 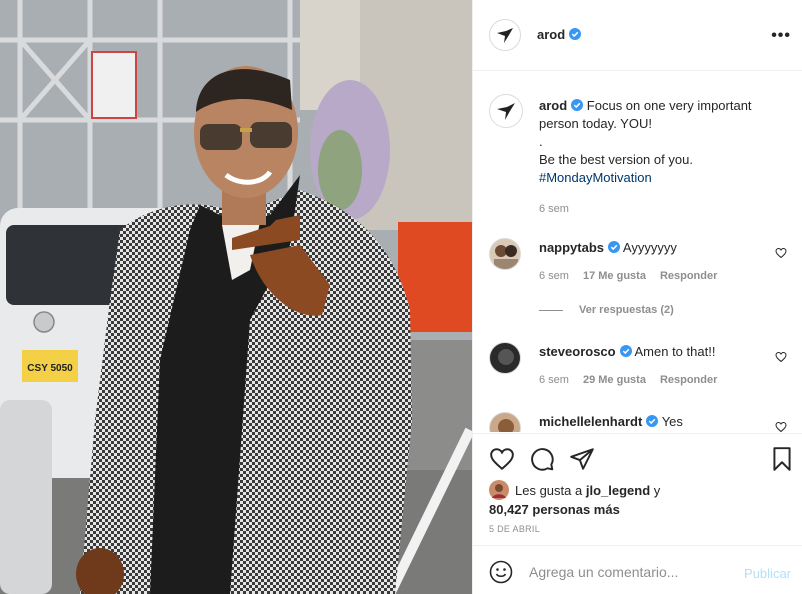 I want to click on more-options-button: •••, so click(x=781, y=36).